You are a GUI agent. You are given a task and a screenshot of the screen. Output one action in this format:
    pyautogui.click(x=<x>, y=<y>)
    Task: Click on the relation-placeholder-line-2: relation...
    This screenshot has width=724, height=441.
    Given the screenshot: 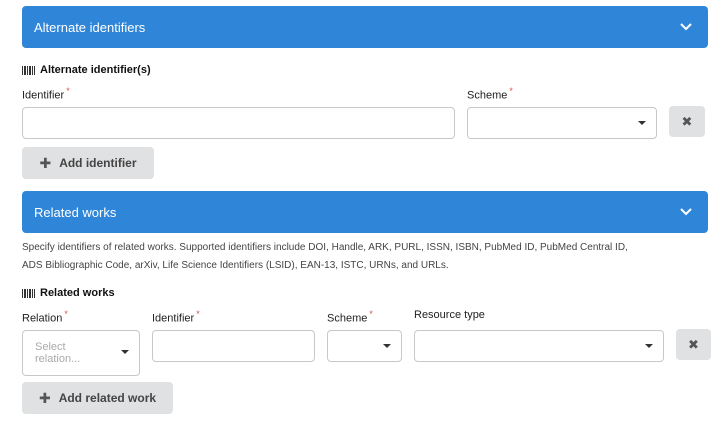 What is the action you would take?
    pyautogui.click(x=58, y=359)
    